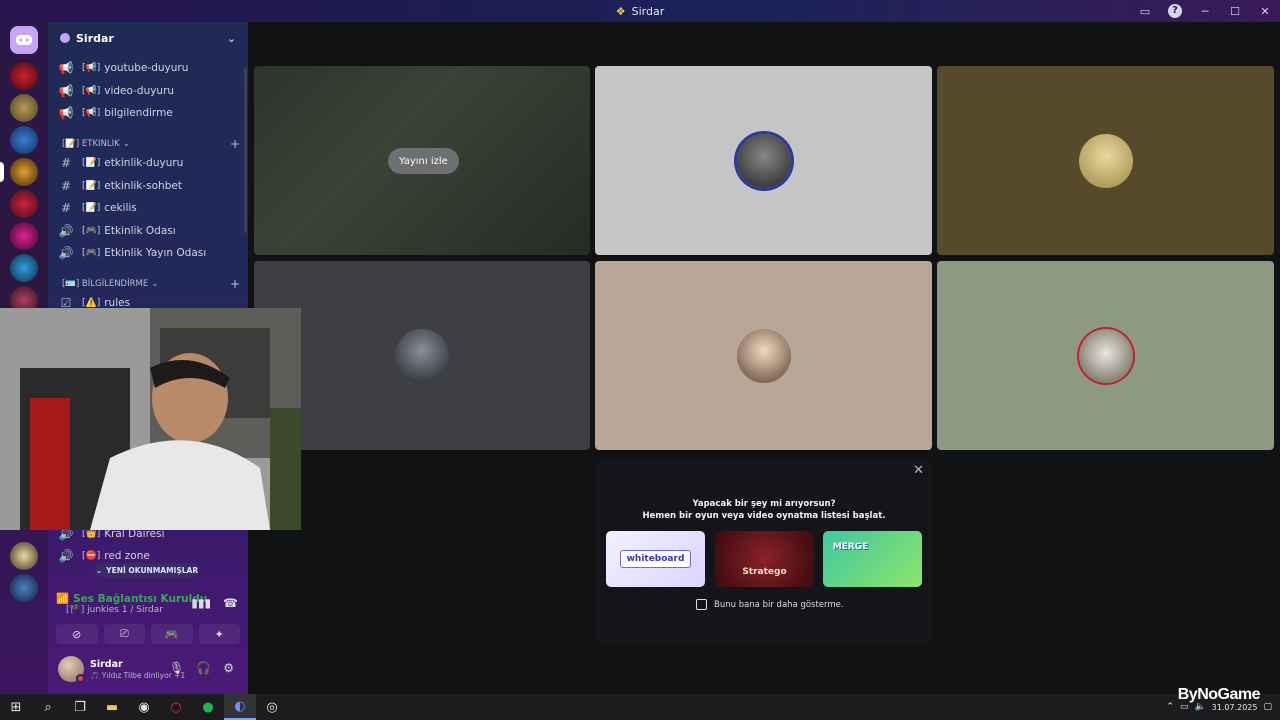 This screenshot has width=1280, height=720. Describe the element at coordinates (918, 470) in the screenshot. I see `close-icon: ✕` at that location.